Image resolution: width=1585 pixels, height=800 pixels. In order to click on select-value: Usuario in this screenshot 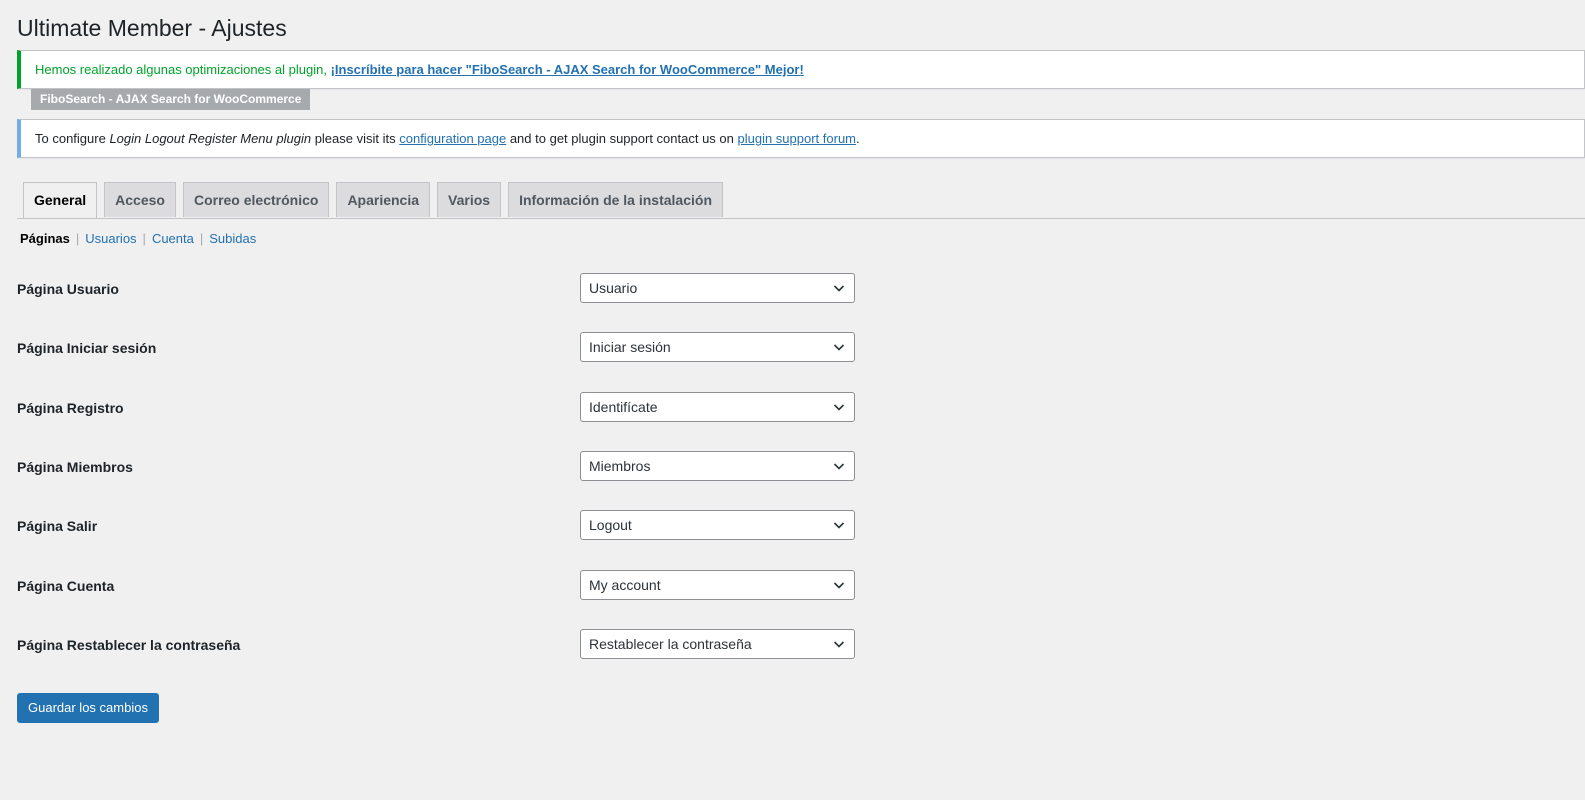, I will do `click(613, 288)`.